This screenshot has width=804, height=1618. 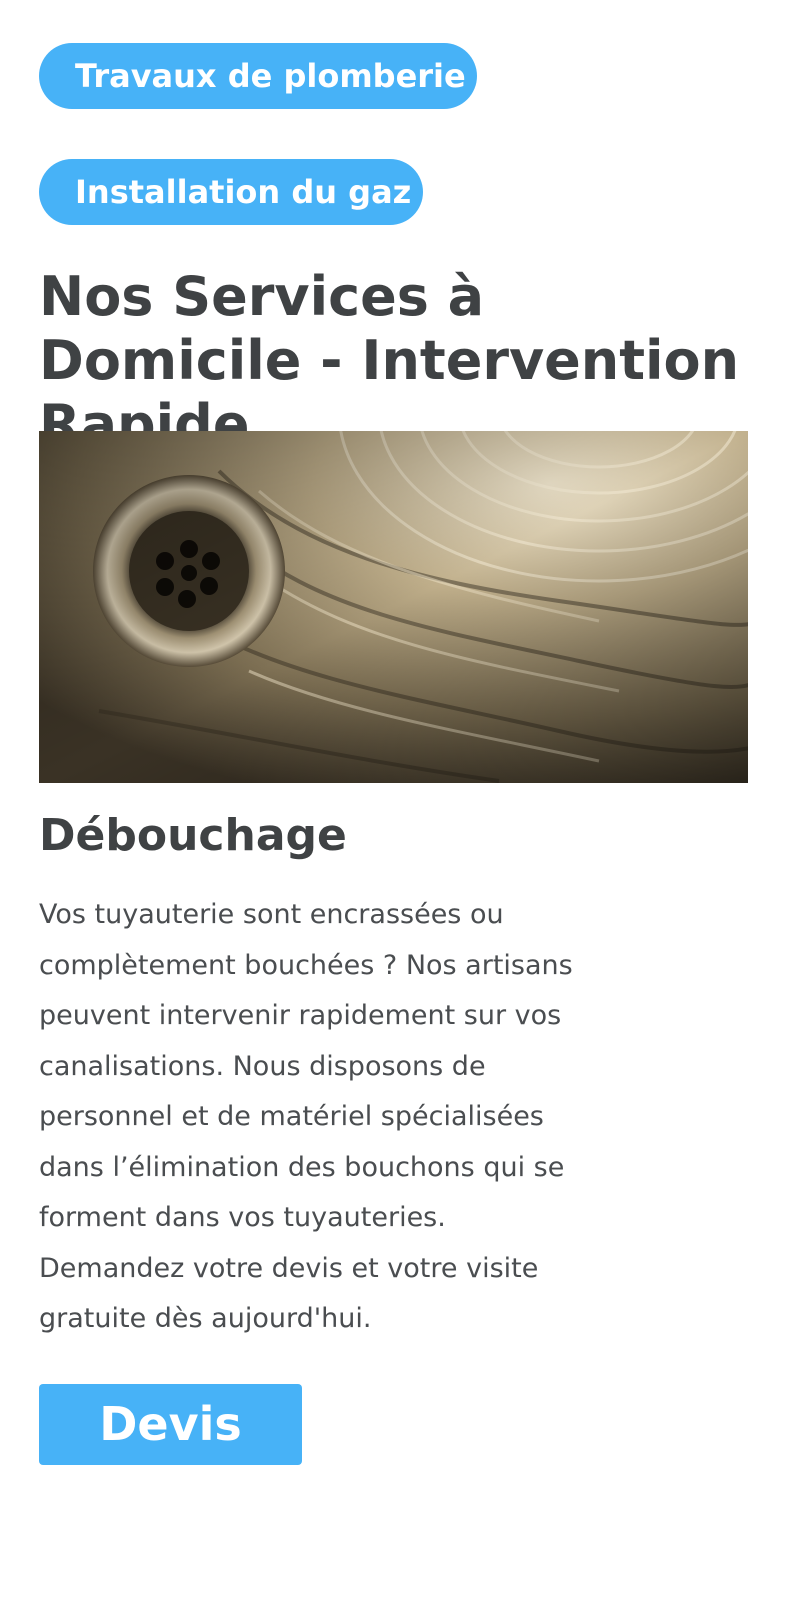 I want to click on description-line: dans l’élimination des bouchons qui se, so click(x=302, y=1167).